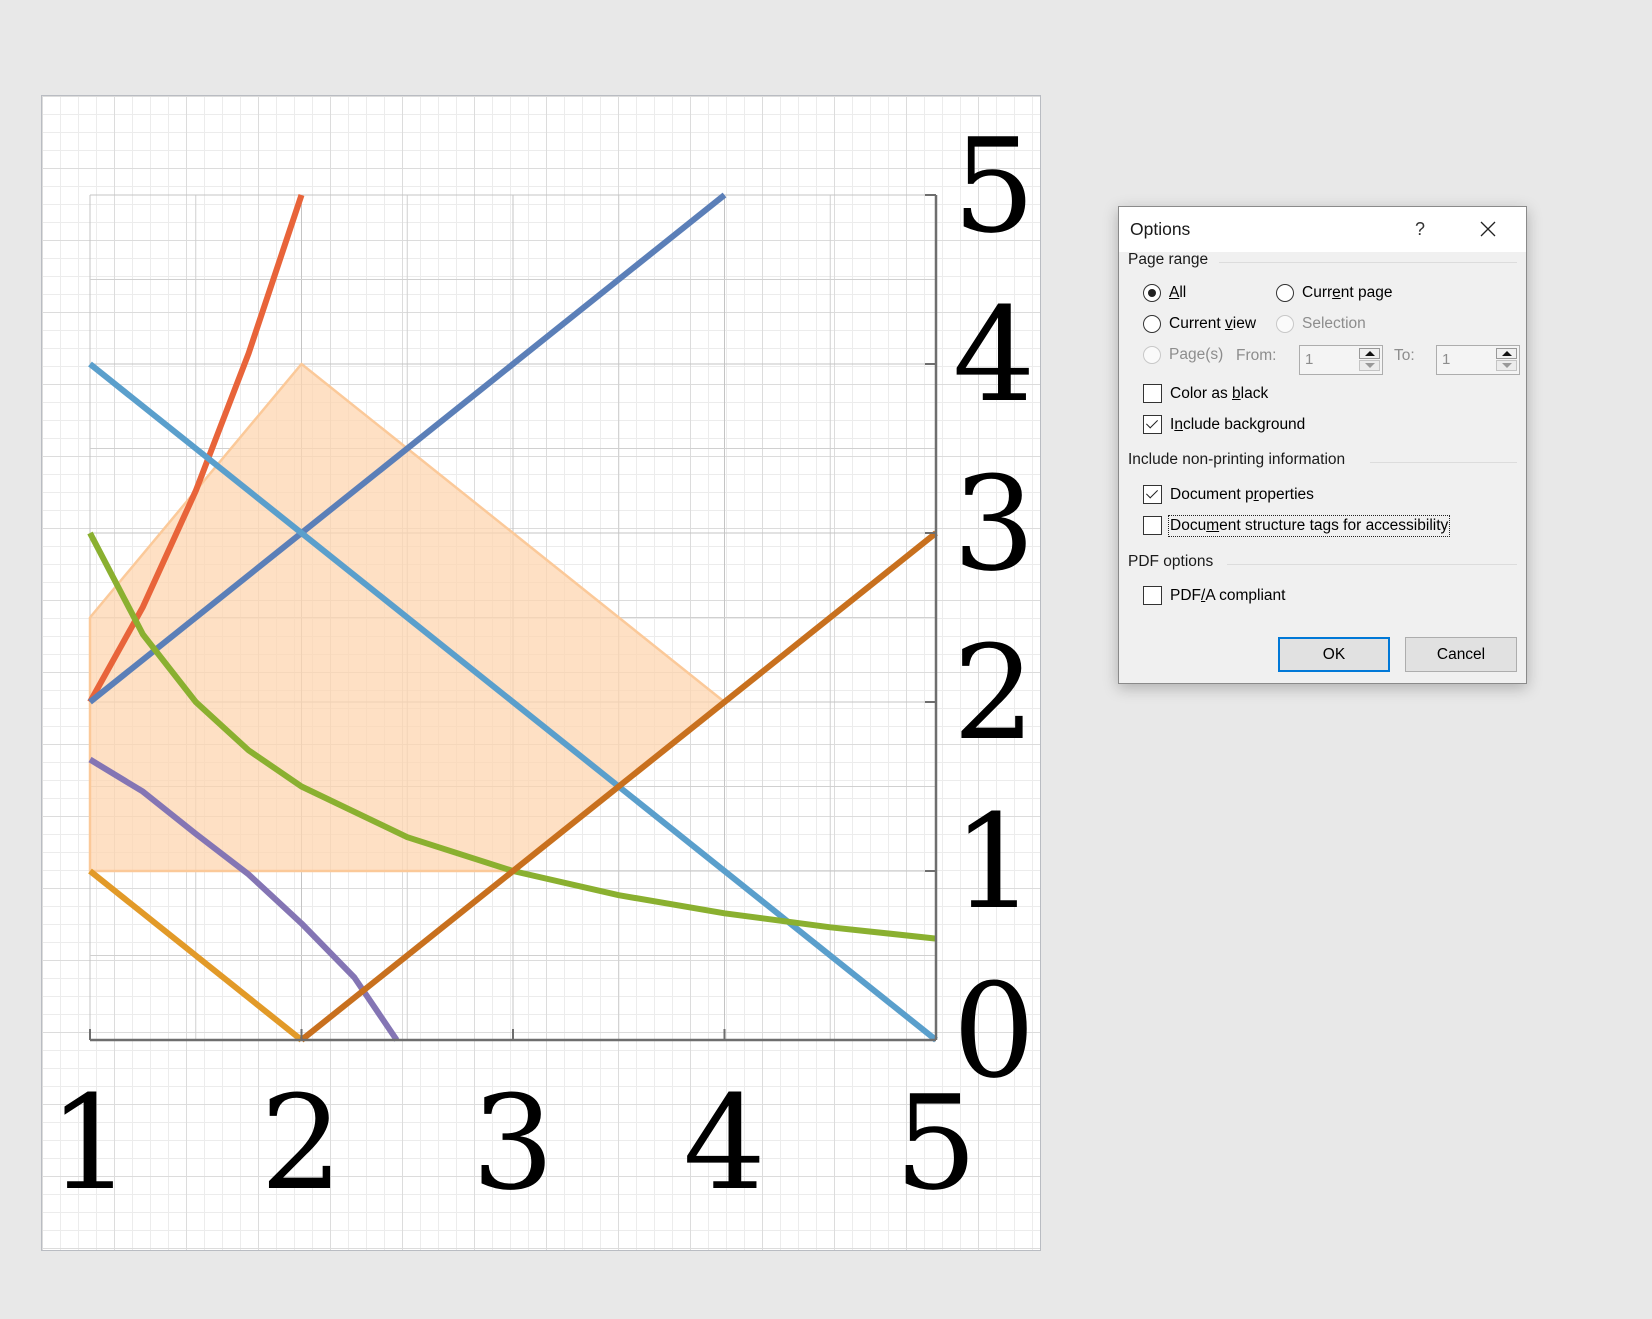 The height and width of the screenshot is (1319, 1652). I want to click on color-as-black-checkbox: Color as black, so click(1205, 393).